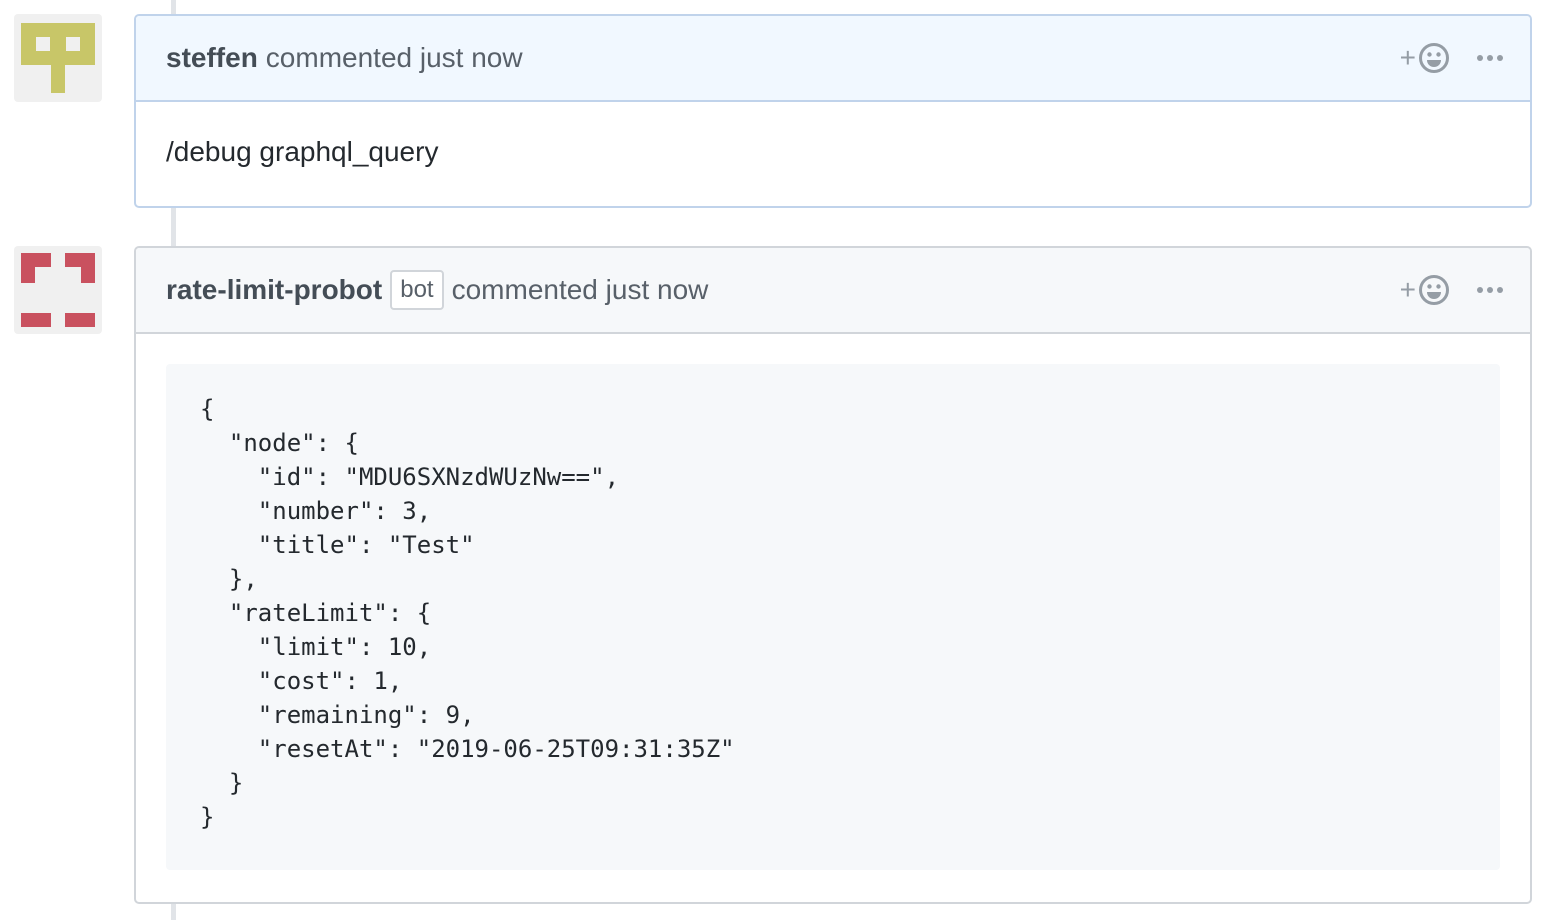  Describe the element at coordinates (274, 290) in the screenshot. I see `comment-author: rate-limit-probot` at that location.